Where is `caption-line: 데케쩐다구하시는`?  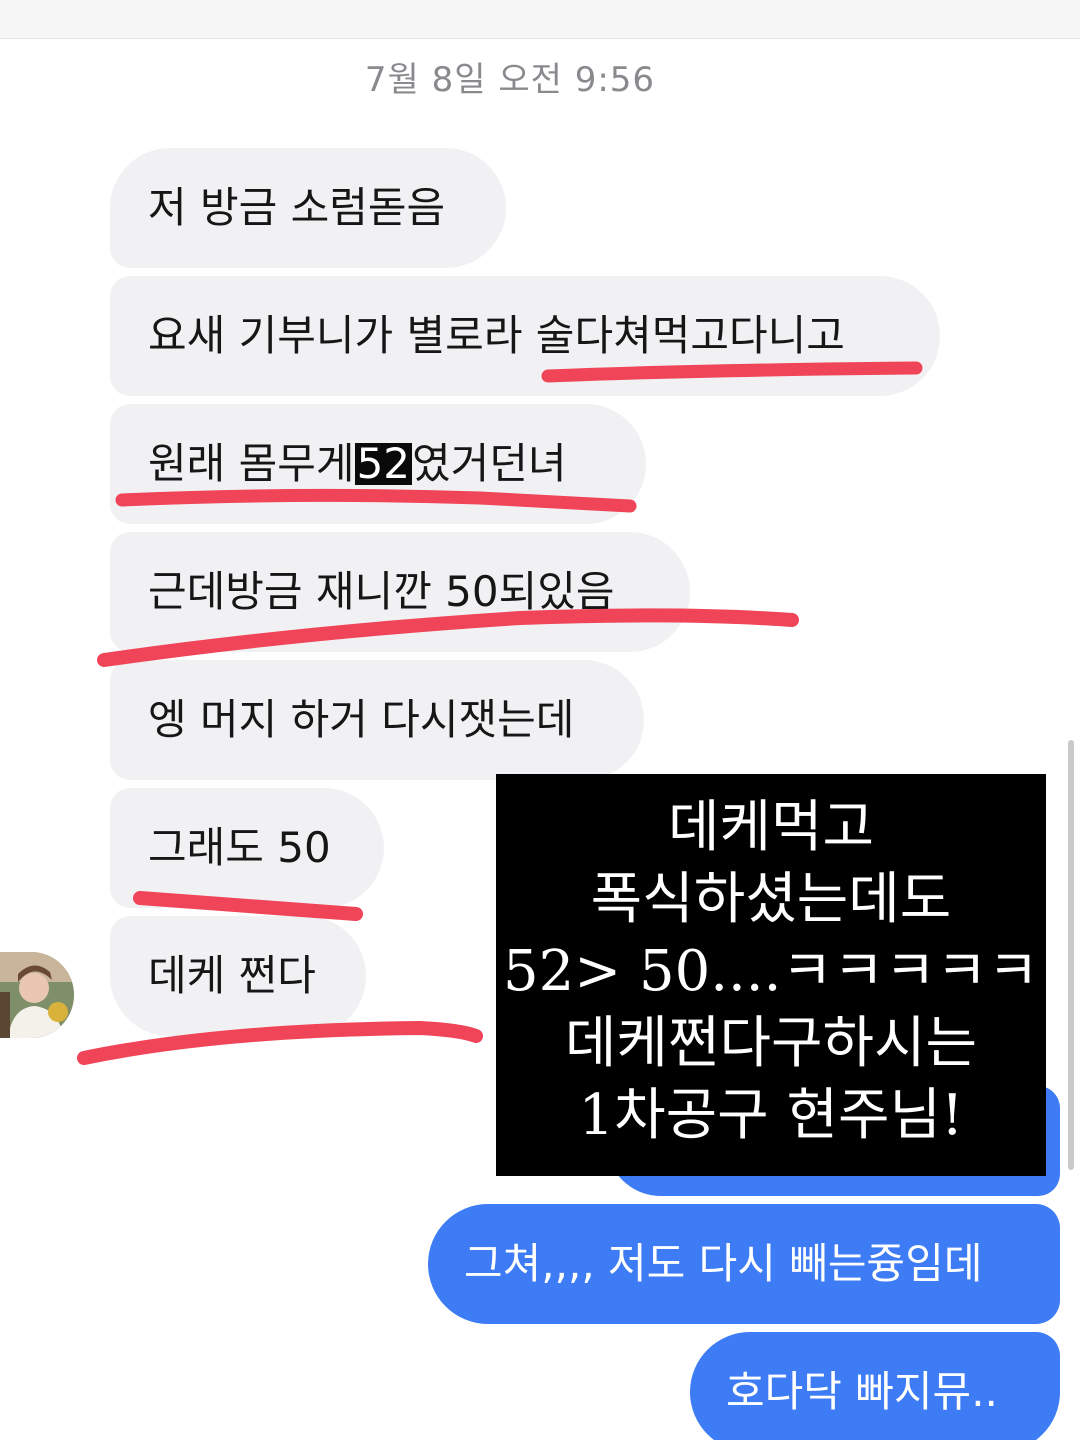 caption-line: 데케쩐다구하시는 is located at coordinates (771, 1043).